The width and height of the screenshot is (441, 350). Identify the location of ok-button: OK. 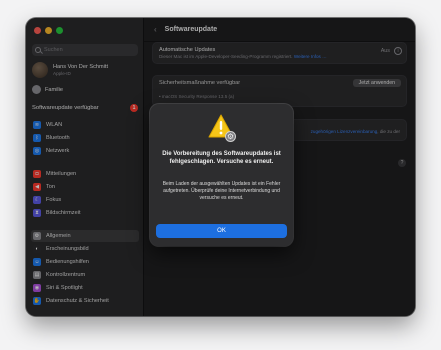
(221, 231).